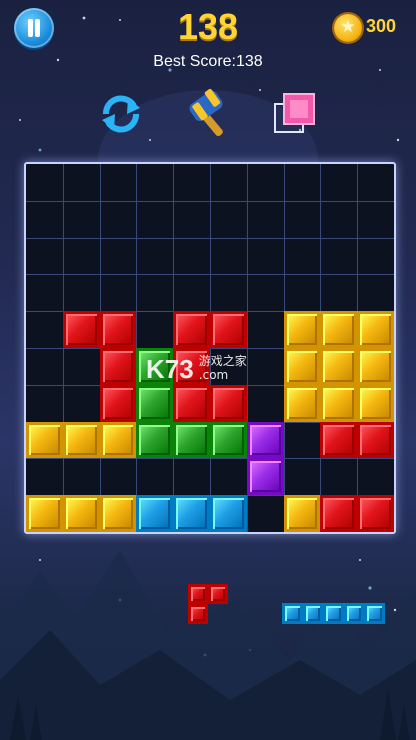 This screenshot has width=416, height=740. I want to click on watermark: K73 游戏之家 .com, so click(196, 369).